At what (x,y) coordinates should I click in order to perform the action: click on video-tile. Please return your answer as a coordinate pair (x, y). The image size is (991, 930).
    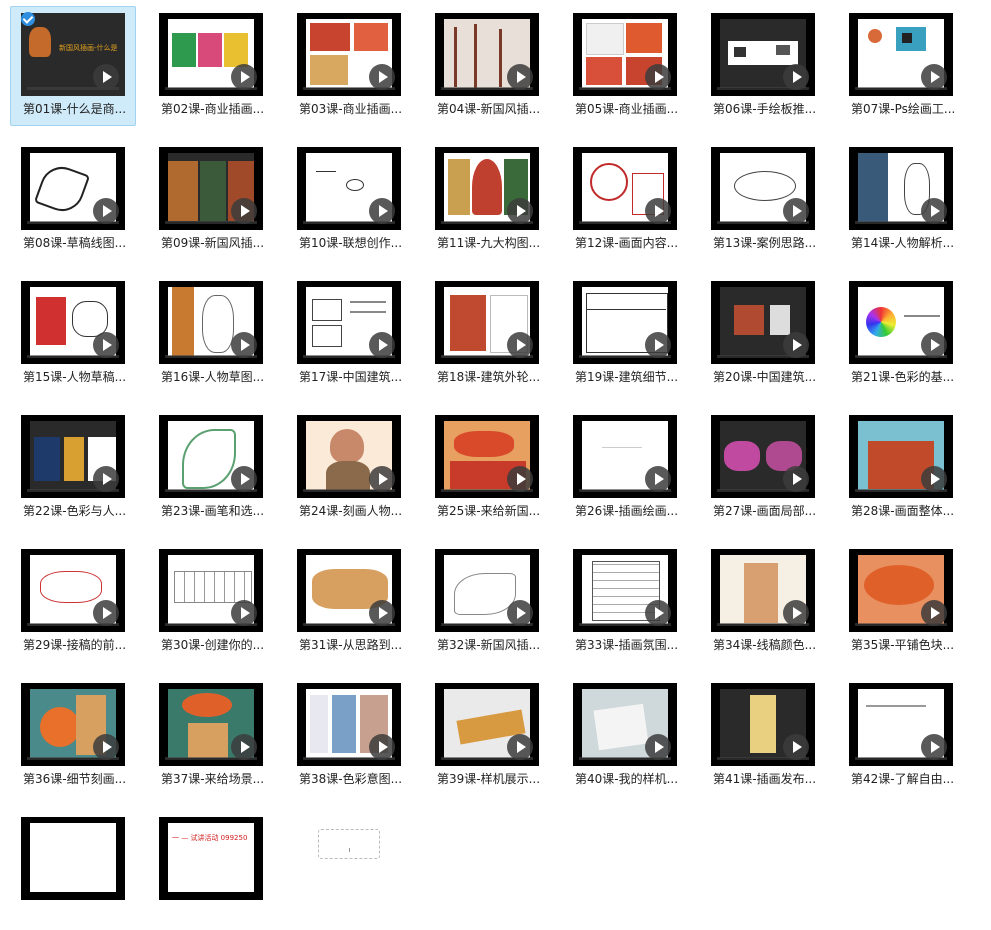
    Looking at the image, I should click on (73, 870).